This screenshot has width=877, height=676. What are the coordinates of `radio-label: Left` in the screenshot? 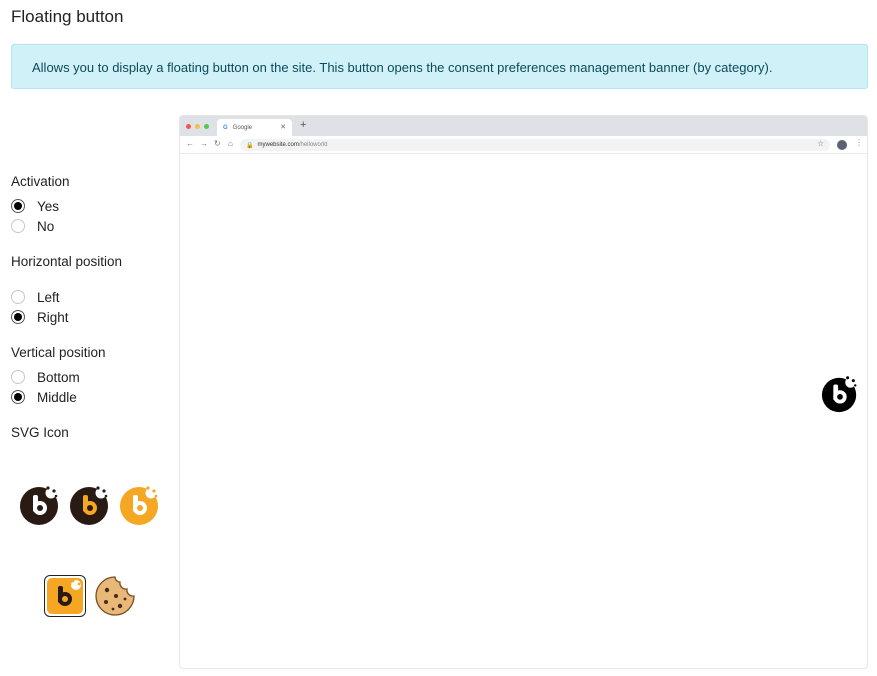 It's located at (48, 297).